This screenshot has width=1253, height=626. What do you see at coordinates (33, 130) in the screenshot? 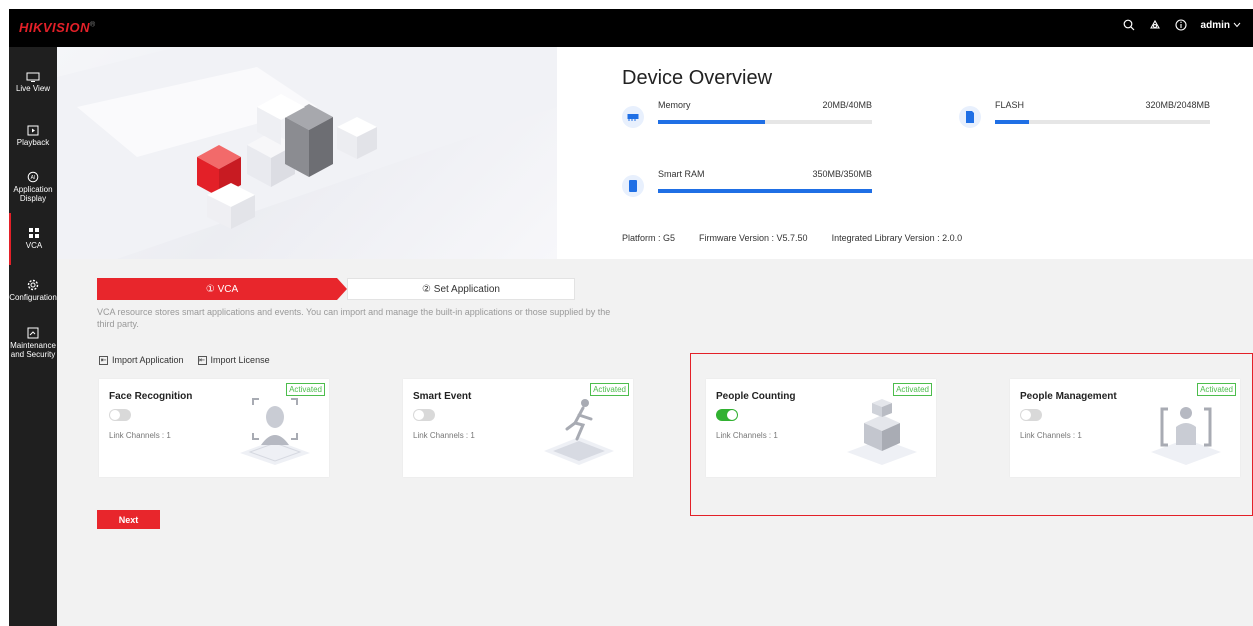
I see `play-icon` at bounding box center [33, 130].